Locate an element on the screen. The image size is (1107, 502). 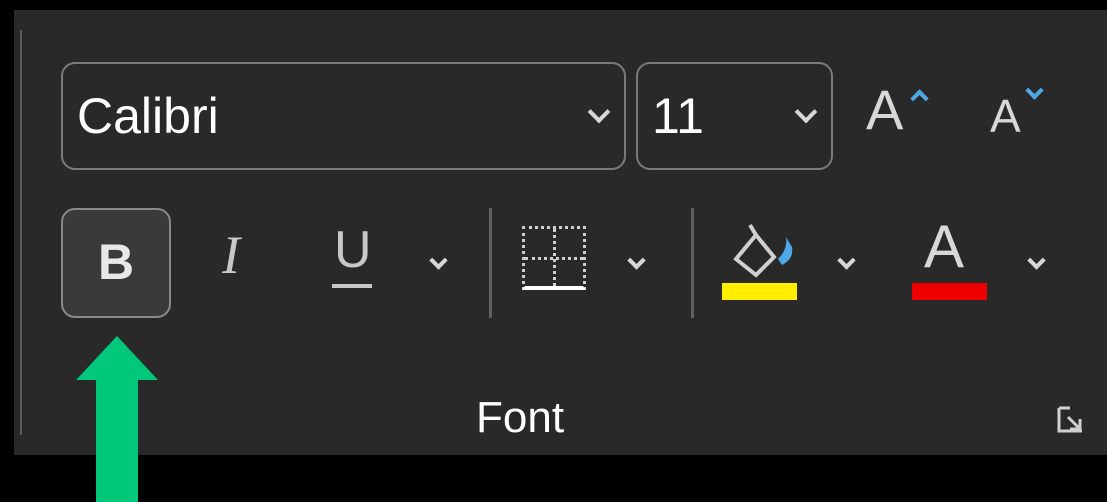
caret-up-icon is located at coordinates (919, 98).